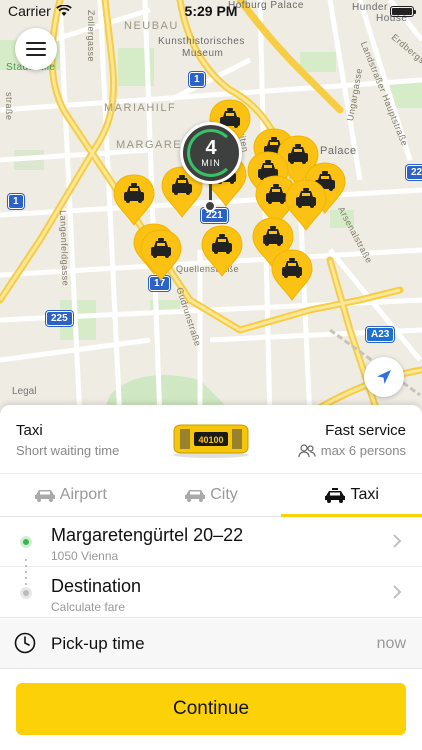 The image size is (422, 750). What do you see at coordinates (201, 41) in the screenshot?
I see `map-label-museum-1: Kunsthistorisches` at bounding box center [201, 41].